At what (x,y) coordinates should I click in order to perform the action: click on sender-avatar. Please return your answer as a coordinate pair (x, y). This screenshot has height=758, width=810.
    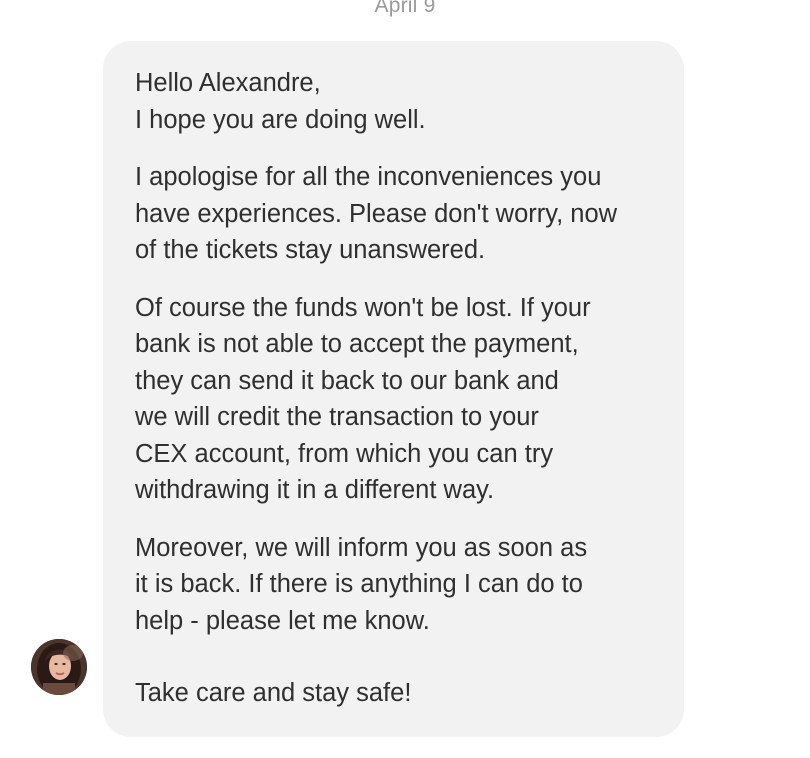
    Looking at the image, I should click on (59, 667).